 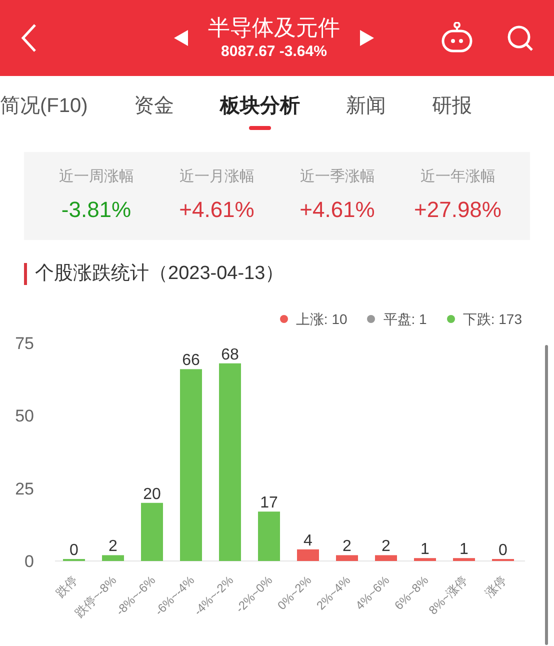 I want to click on next-icon, so click(x=367, y=38).